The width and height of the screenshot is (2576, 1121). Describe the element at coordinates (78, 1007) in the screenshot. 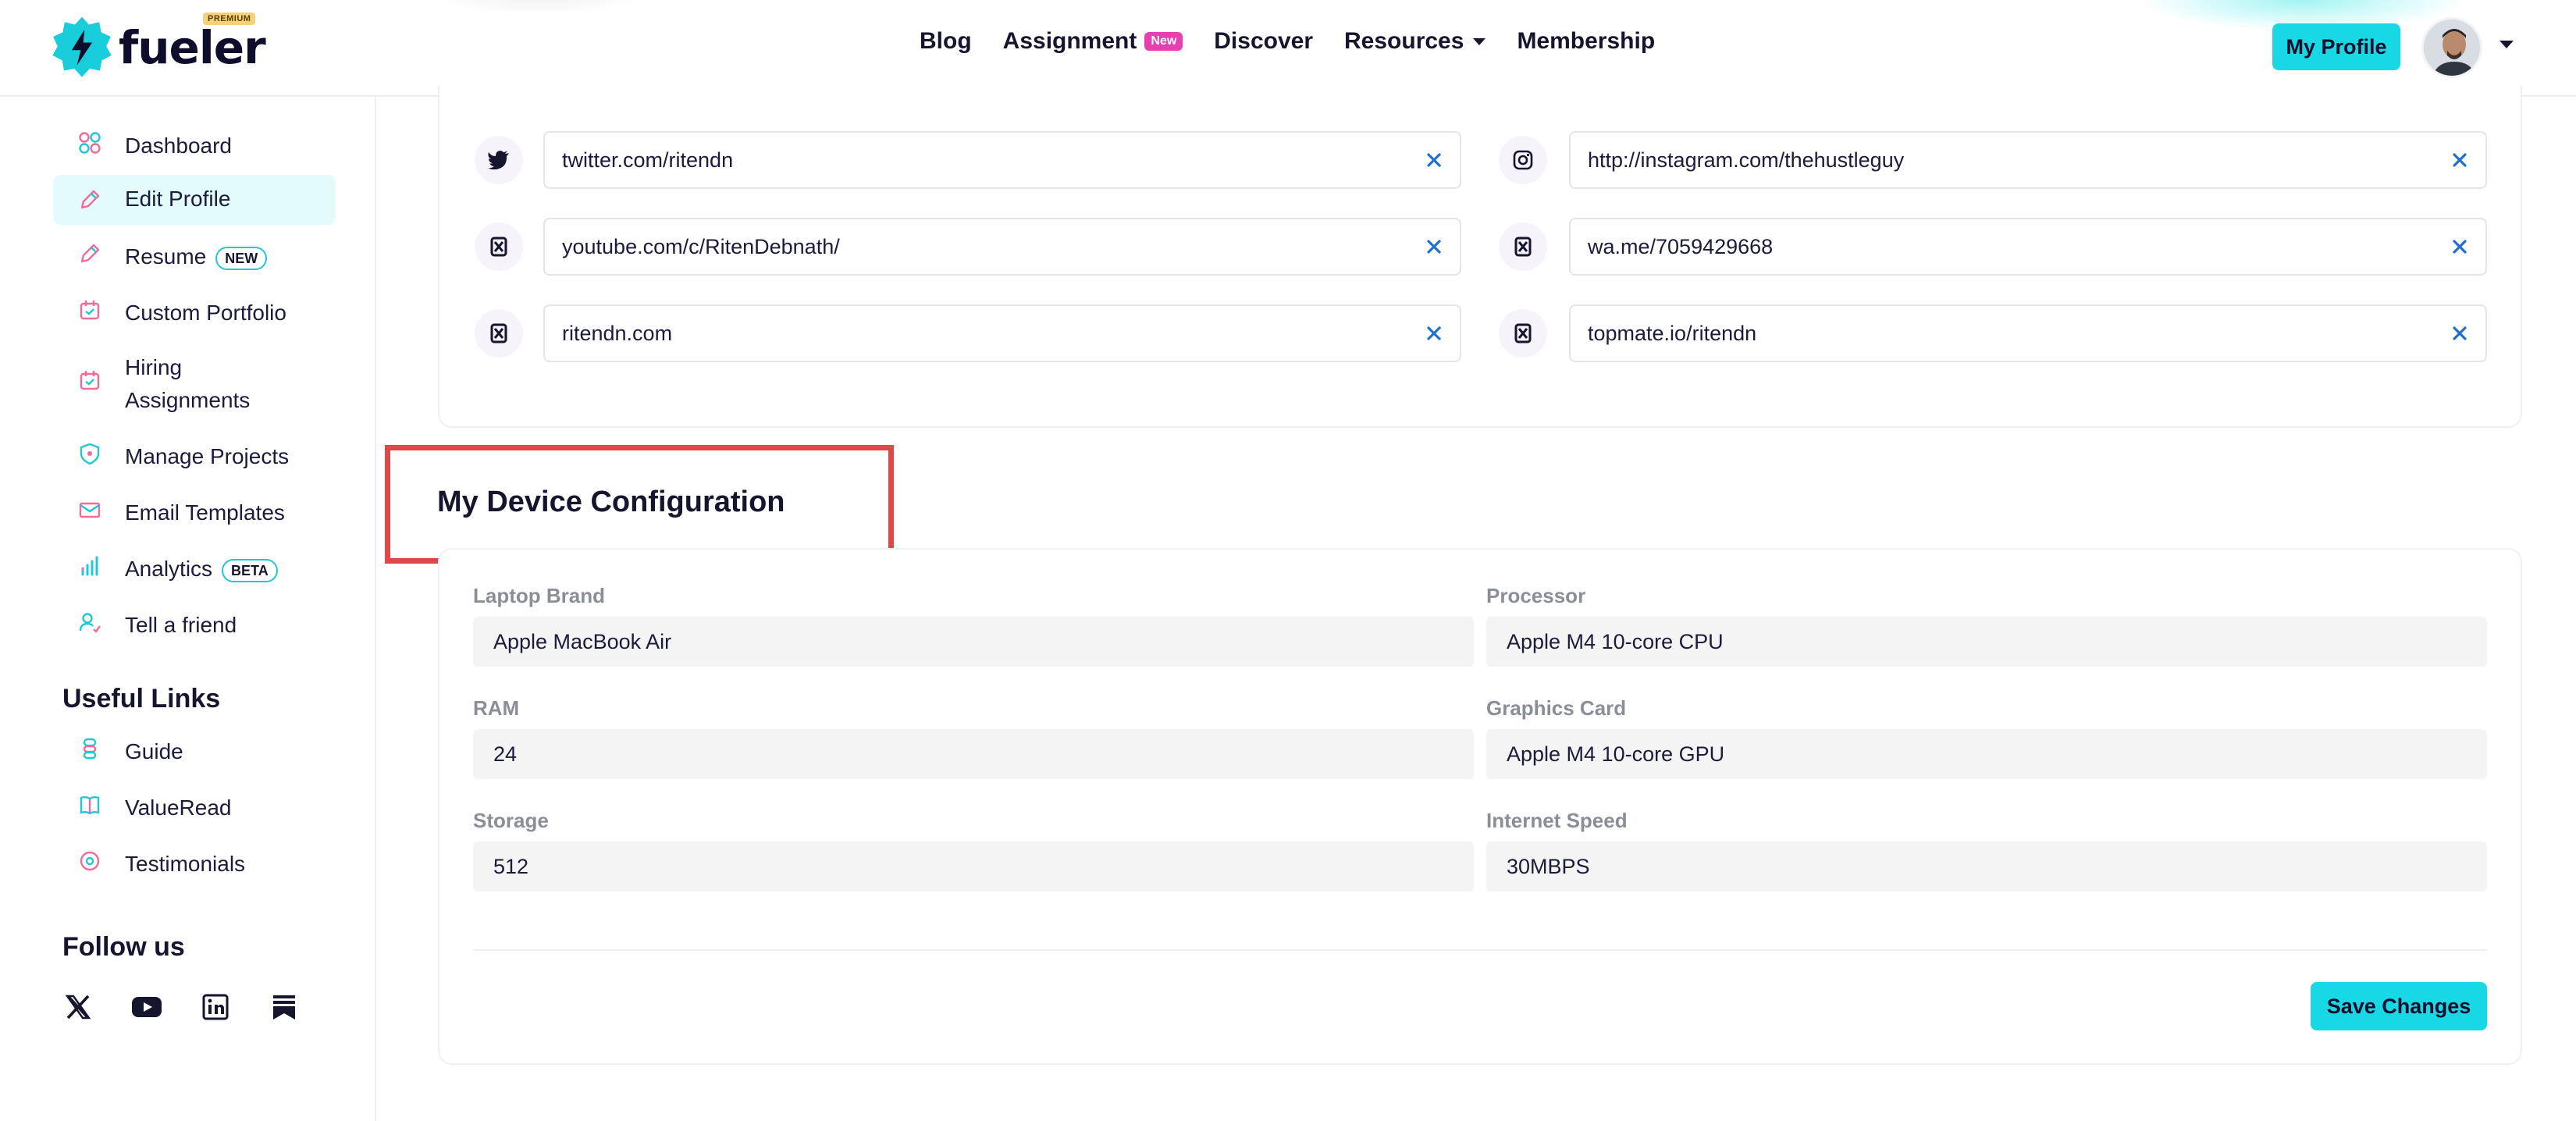

I see `x-icon` at that location.